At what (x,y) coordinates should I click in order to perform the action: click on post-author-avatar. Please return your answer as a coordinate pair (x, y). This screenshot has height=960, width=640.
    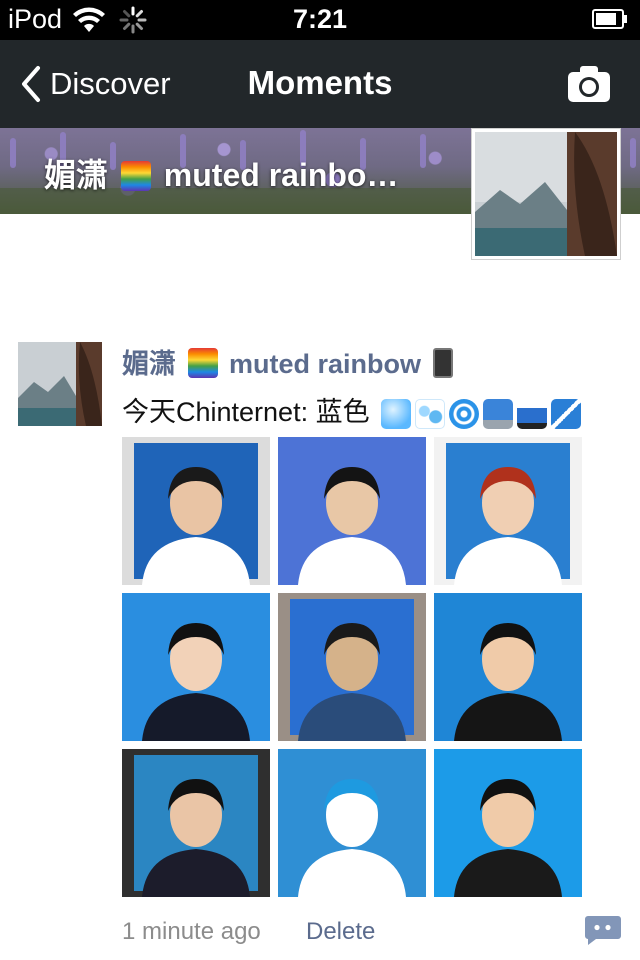
    Looking at the image, I should click on (60, 384).